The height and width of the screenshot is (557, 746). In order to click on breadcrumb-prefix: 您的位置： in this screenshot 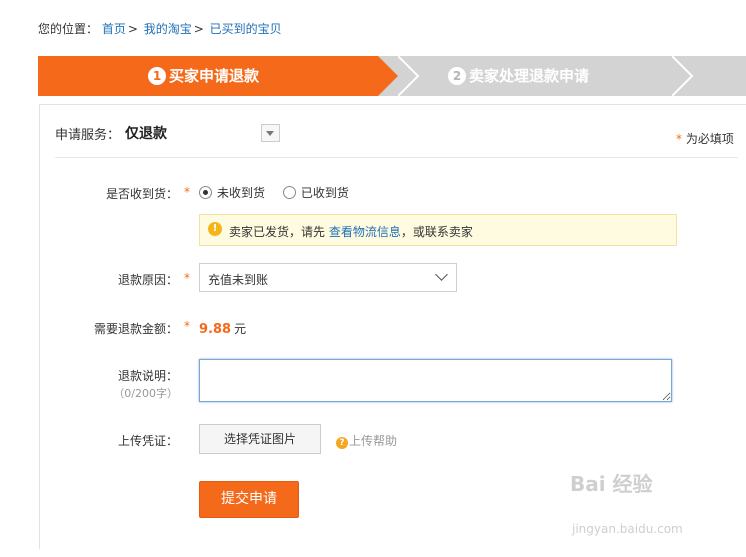, I will do `click(68, 29)`.